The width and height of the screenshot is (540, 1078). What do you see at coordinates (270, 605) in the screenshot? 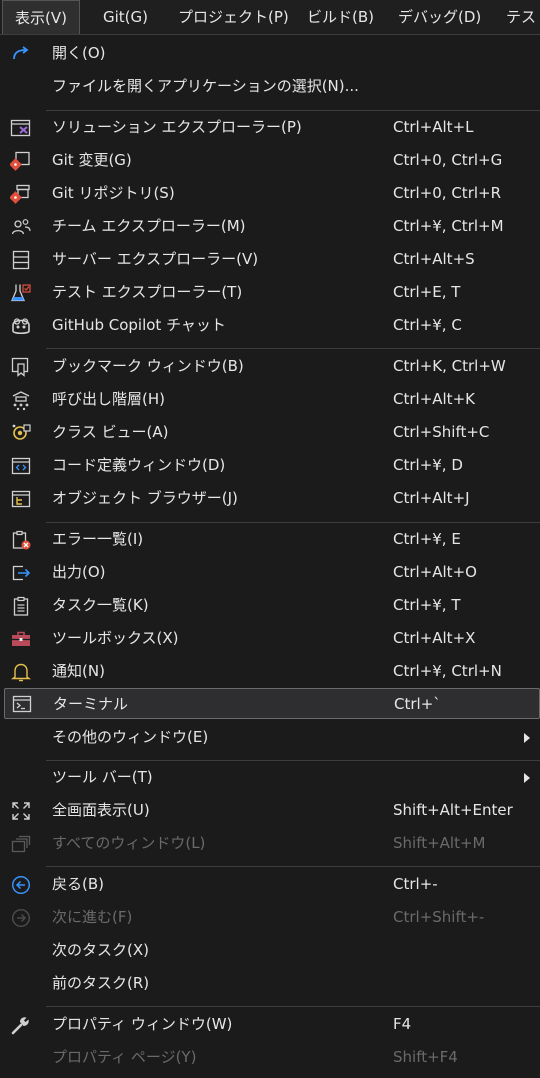
I see `menu-item-task-list: タスク一覧(K) Ctrl+¥, T` at bounding box center [270, 605].